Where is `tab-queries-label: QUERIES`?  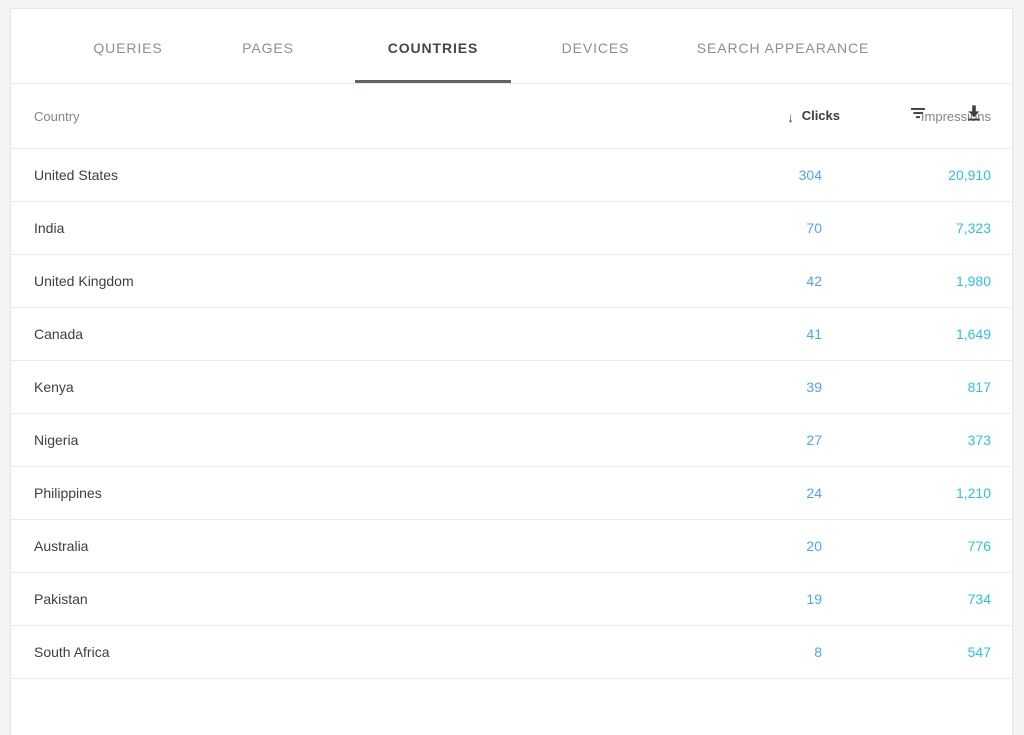
tab-queries-label: QUERIES is located at coordinates (128, 48).